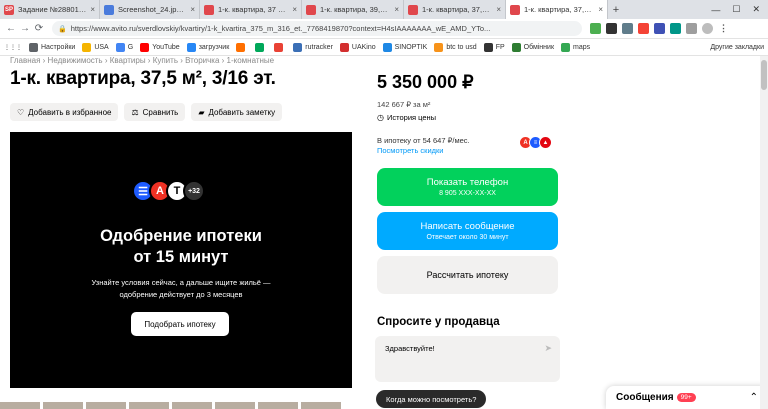 The width and height of the screenshot is (768, 409). Describe the element at coordinates (425, 82) in the screenshot. I see `price: 5 350 000 ₽` at that location.